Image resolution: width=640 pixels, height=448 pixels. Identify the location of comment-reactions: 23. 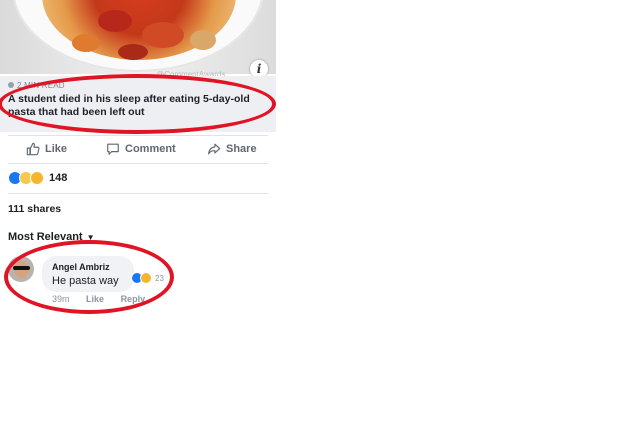
(147, 278).